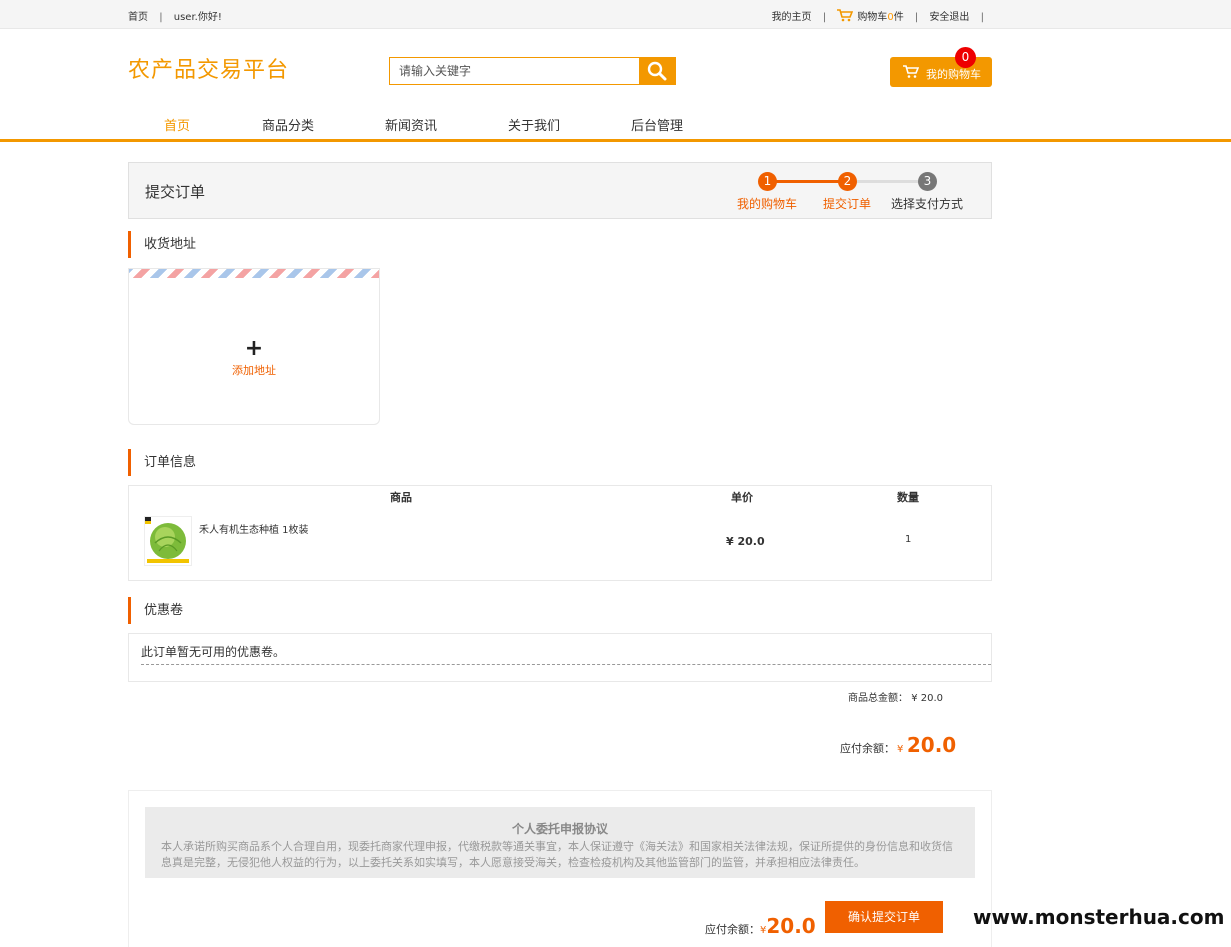 This screenshot has height=947, width=1231. I want to click on search-input, so click(514, 71).